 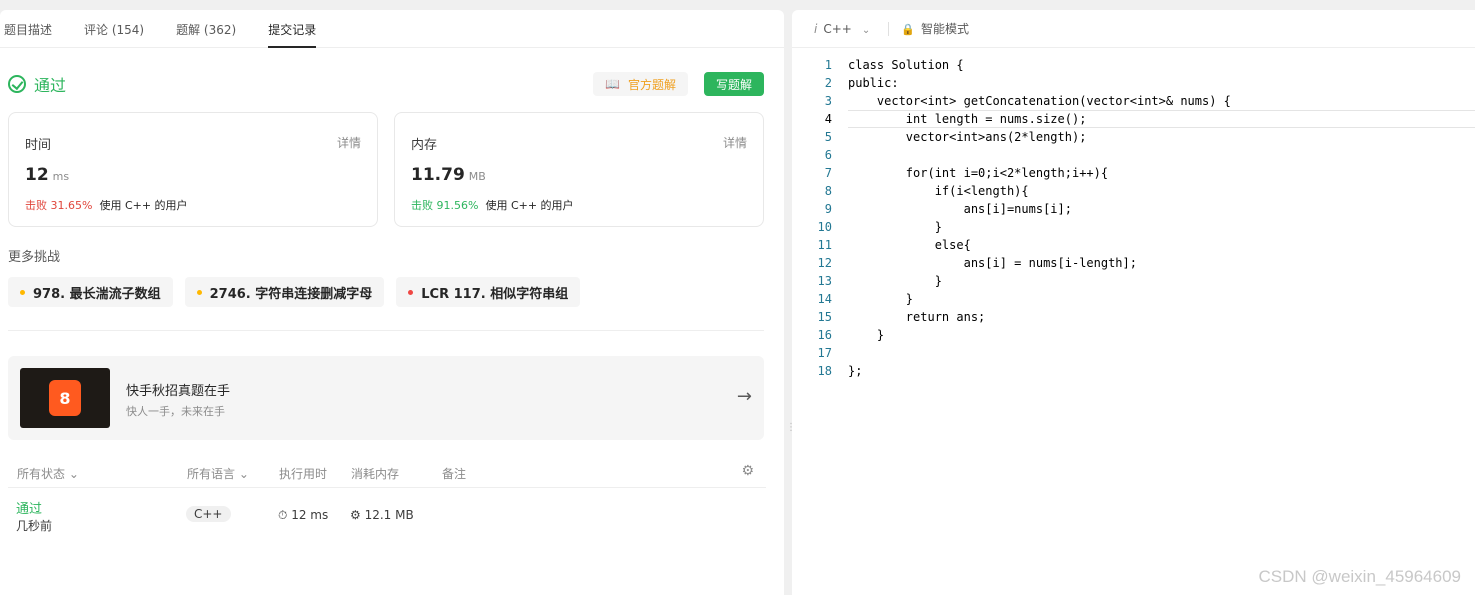 What do you see at coordinates (1133, 173) in the screenshot?
I see `code-line: 7 for(int i=0;i<2*length;i++){` at bounding box center [1133, 173].